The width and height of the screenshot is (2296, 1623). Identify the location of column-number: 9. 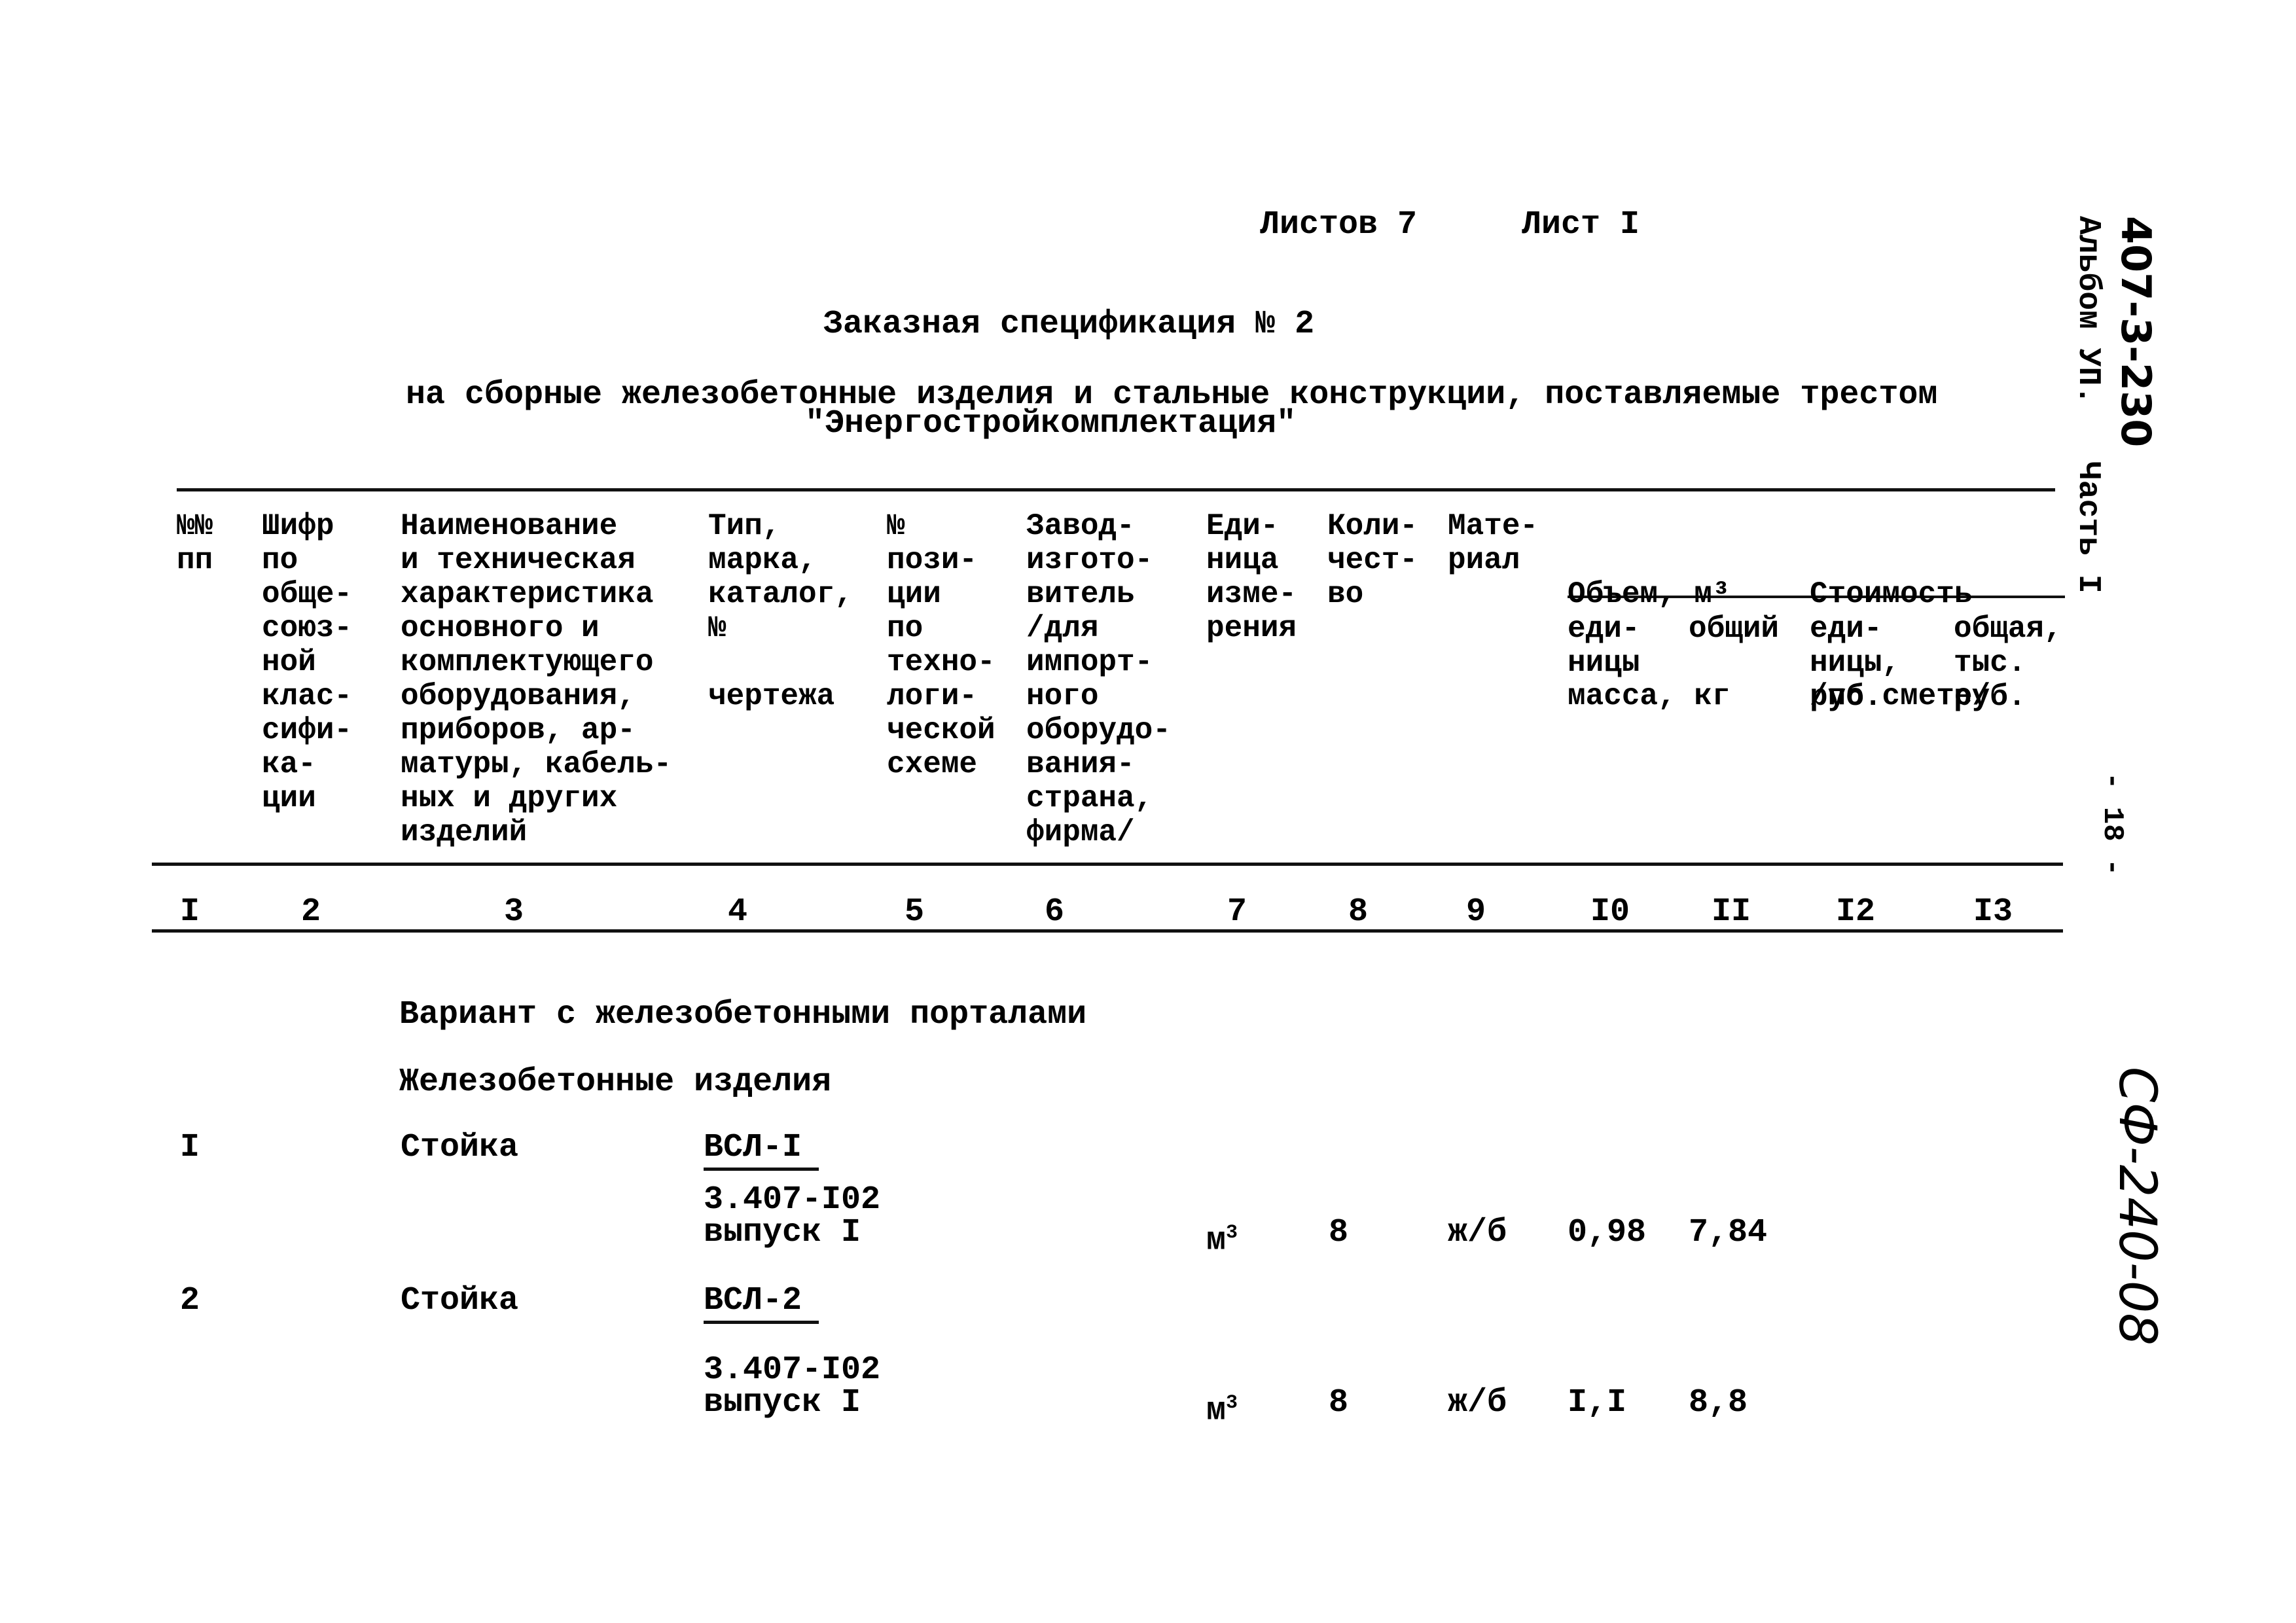
(1476, 912).